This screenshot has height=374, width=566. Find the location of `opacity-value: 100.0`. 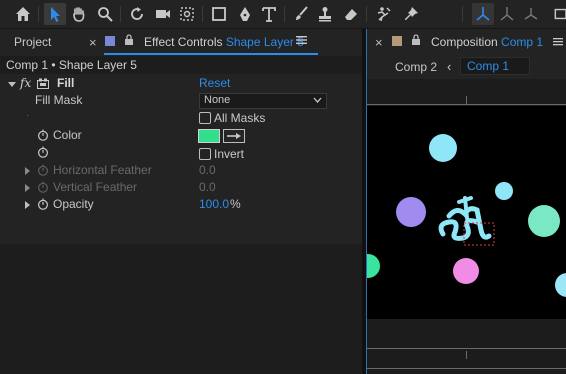

opacity-value: 100.0 is located at coordinates (214, 204).